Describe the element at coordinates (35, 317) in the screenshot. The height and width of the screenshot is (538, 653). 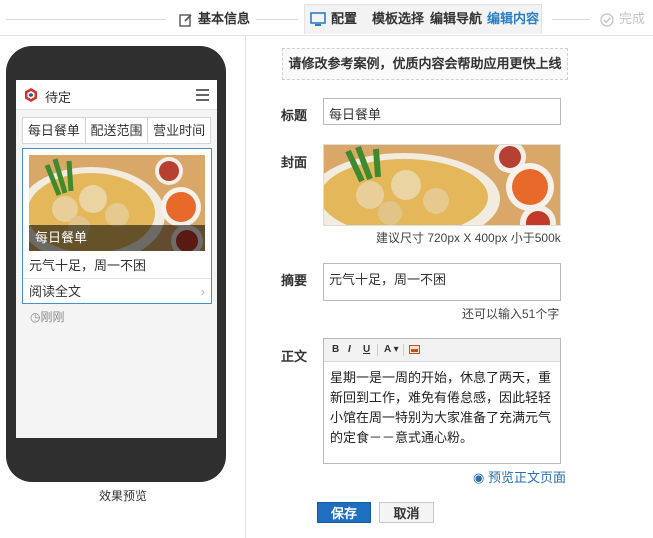
I see `clock-icon: ◷` at that location.